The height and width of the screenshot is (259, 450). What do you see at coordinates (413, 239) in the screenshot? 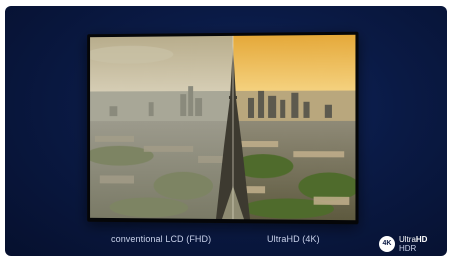
I see `badge-title: UltraHD` at bounding box center [413, 239].